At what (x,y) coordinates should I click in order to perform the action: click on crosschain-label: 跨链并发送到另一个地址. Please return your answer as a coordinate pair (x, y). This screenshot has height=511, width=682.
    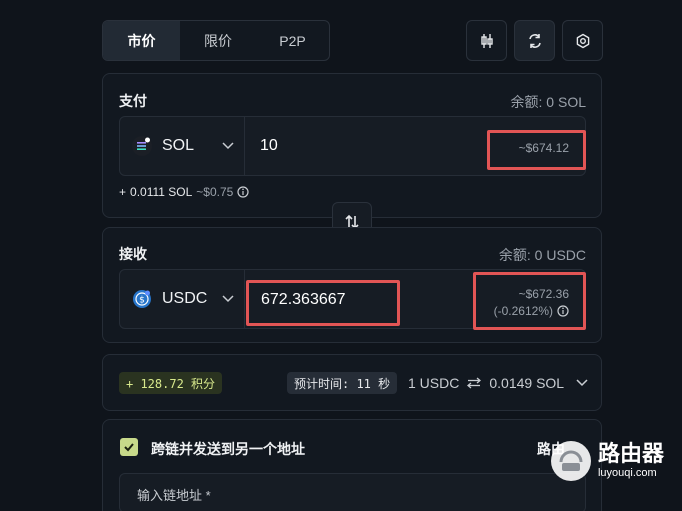
    Looking at the image, I should click on (228, 449).